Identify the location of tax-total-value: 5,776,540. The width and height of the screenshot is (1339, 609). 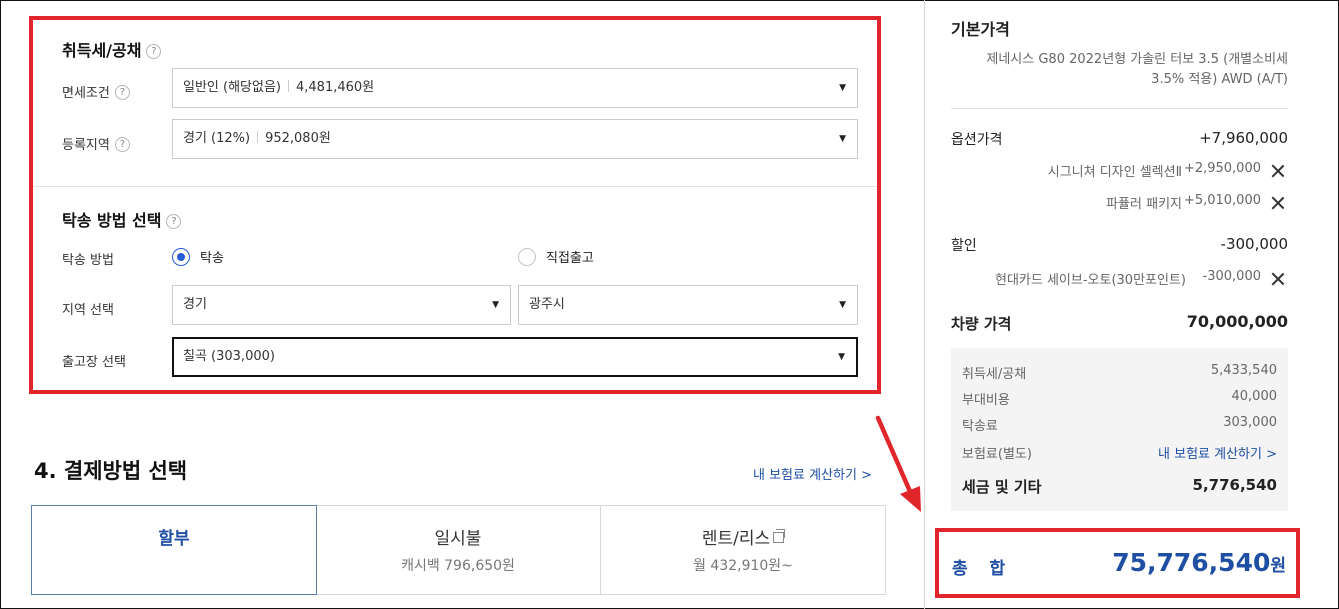
(1234, 485).